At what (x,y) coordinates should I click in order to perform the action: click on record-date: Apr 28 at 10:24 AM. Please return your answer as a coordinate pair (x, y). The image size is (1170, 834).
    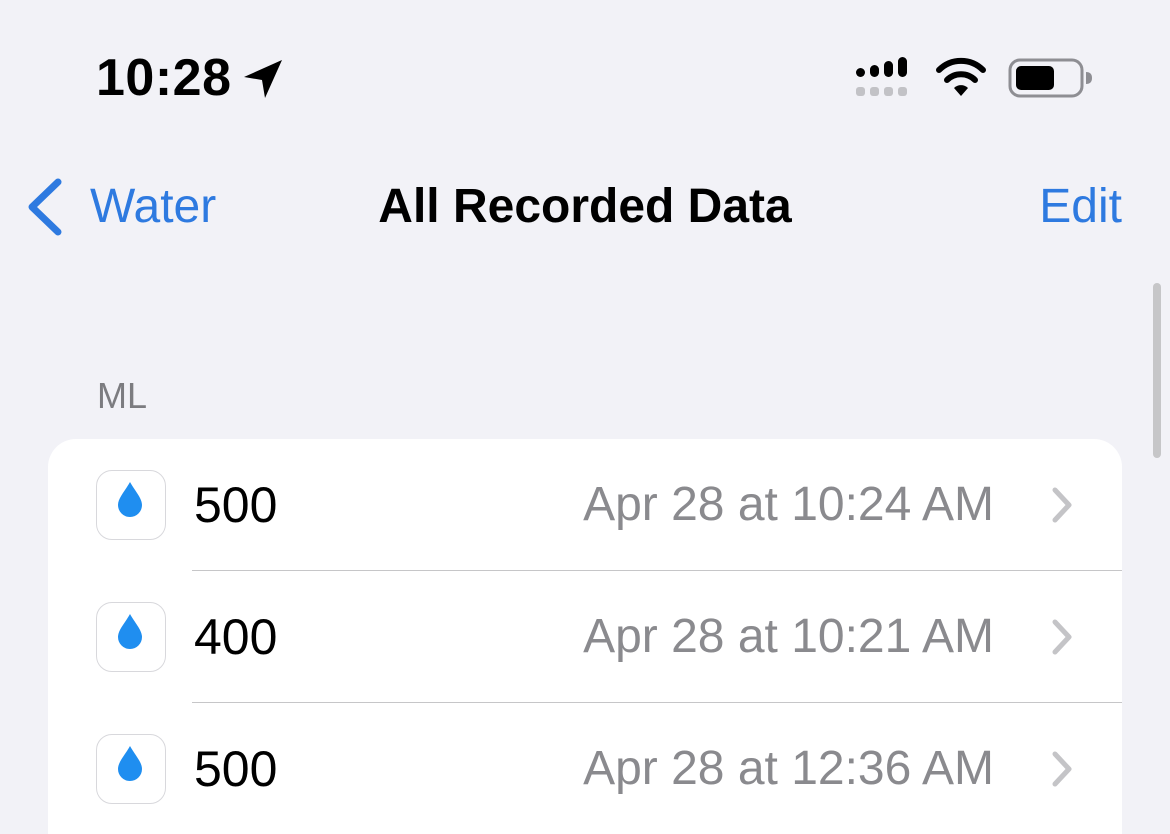
    Looking at the image, I should click on (788, 504).